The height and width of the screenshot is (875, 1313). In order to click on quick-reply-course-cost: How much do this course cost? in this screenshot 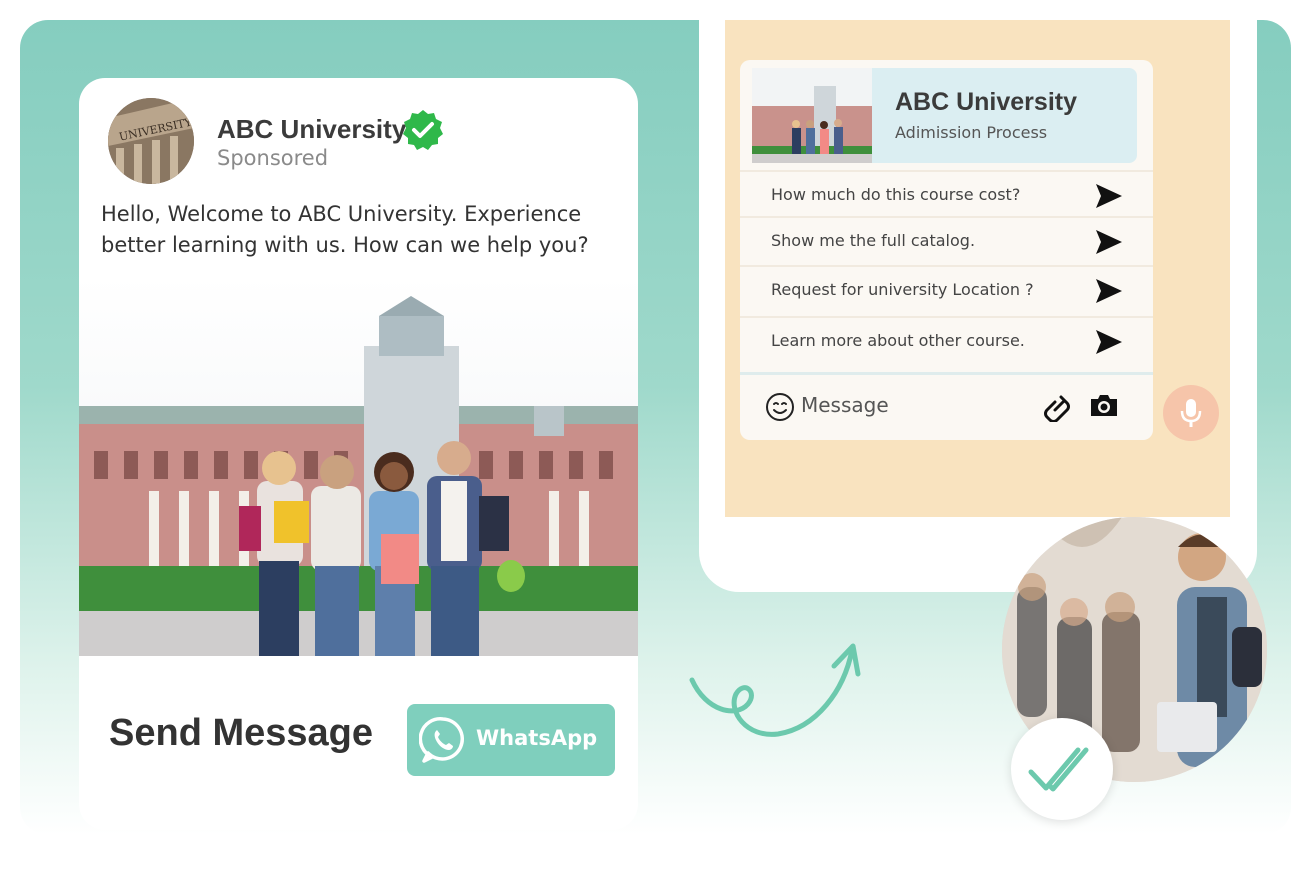, I will do `click(946, 195)`.